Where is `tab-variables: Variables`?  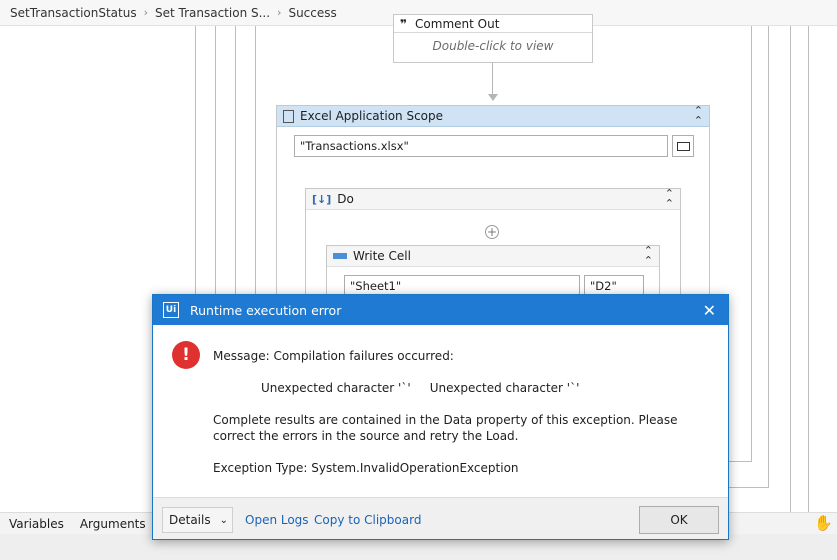
tab-variables: Variables is located at coordinates (36, 524).